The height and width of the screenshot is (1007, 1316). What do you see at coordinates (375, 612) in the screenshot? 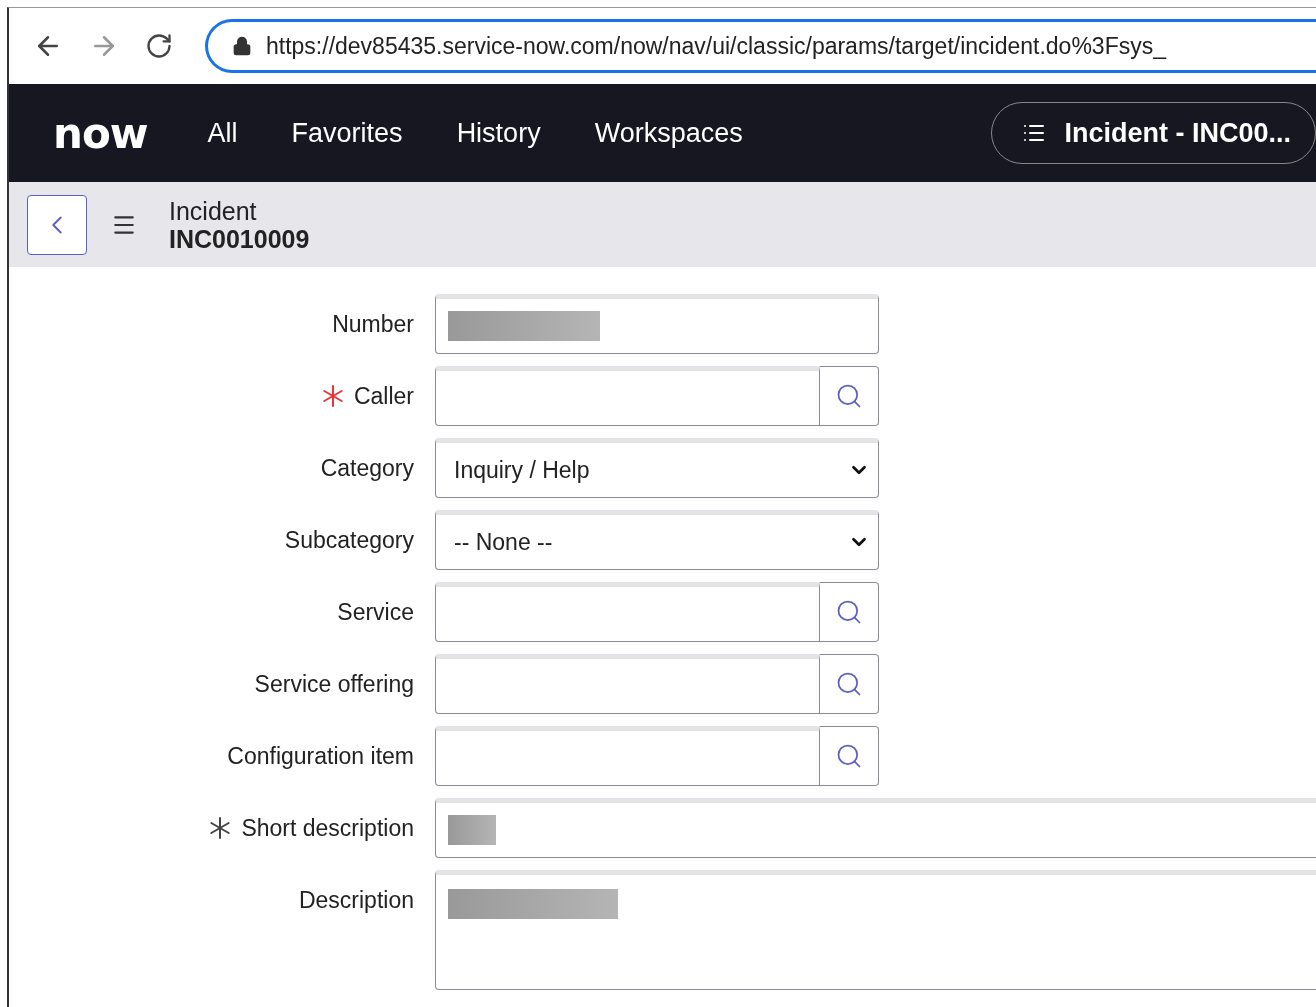
I see `field-label: Service` at bounding box center [375, 612].